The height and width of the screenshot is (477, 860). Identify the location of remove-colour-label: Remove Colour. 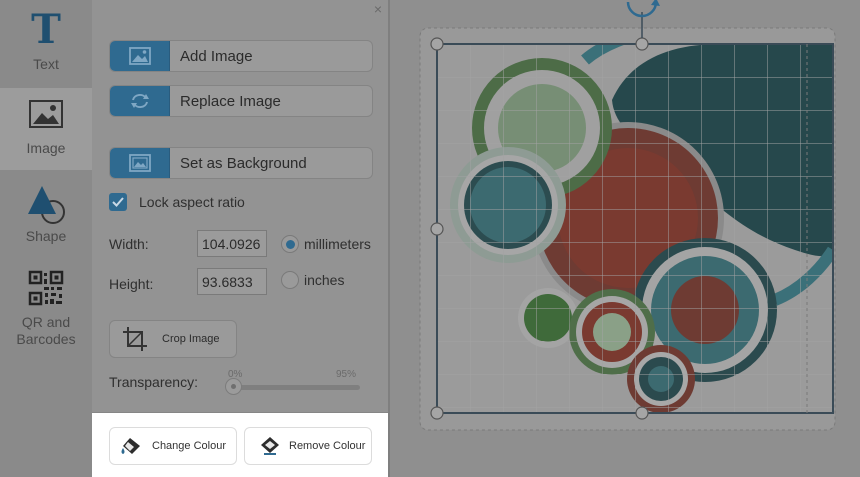
(327, 446).